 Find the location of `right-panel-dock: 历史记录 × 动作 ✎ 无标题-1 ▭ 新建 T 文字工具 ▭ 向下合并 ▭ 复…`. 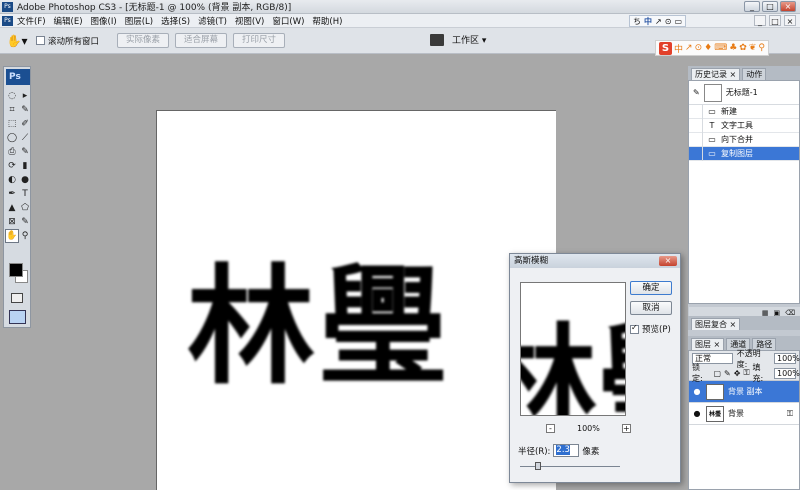

right-panel-dock: 历史记录 × 动作 ✎ 无标题-1 ▭ 新建 T 文字工具 ▭ 向下合并 ▭ 复… is located at coordinates (744, 278).